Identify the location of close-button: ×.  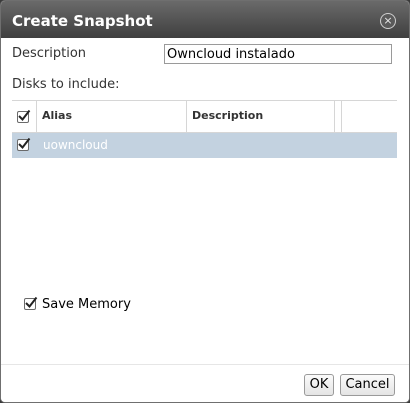
(388, 21).